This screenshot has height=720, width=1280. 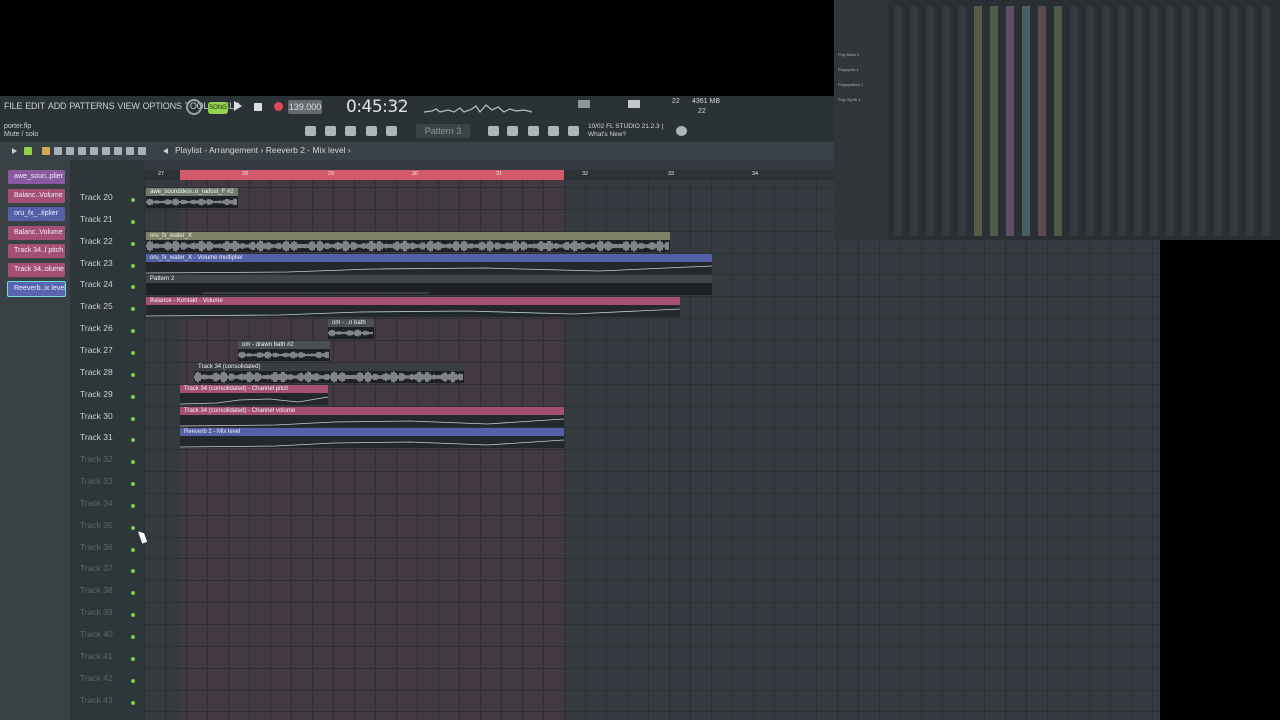 What do you see at coordinates (107, 526) in the screenshot?
I see `track-header: Track 35` at bounding box center [107, 526].